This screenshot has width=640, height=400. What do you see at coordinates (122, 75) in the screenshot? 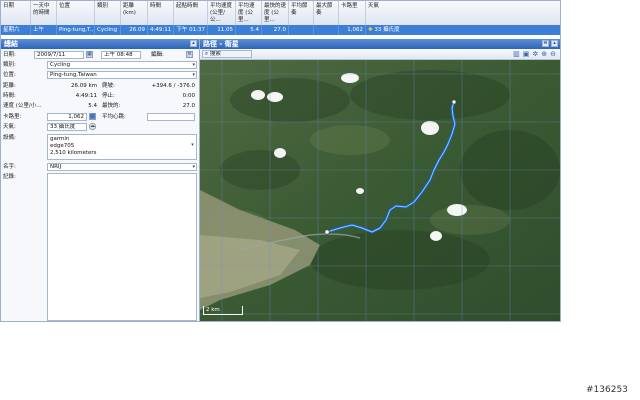
I see `location-select: Ping-tung,Taiwan` at bounding box center [122, 75].